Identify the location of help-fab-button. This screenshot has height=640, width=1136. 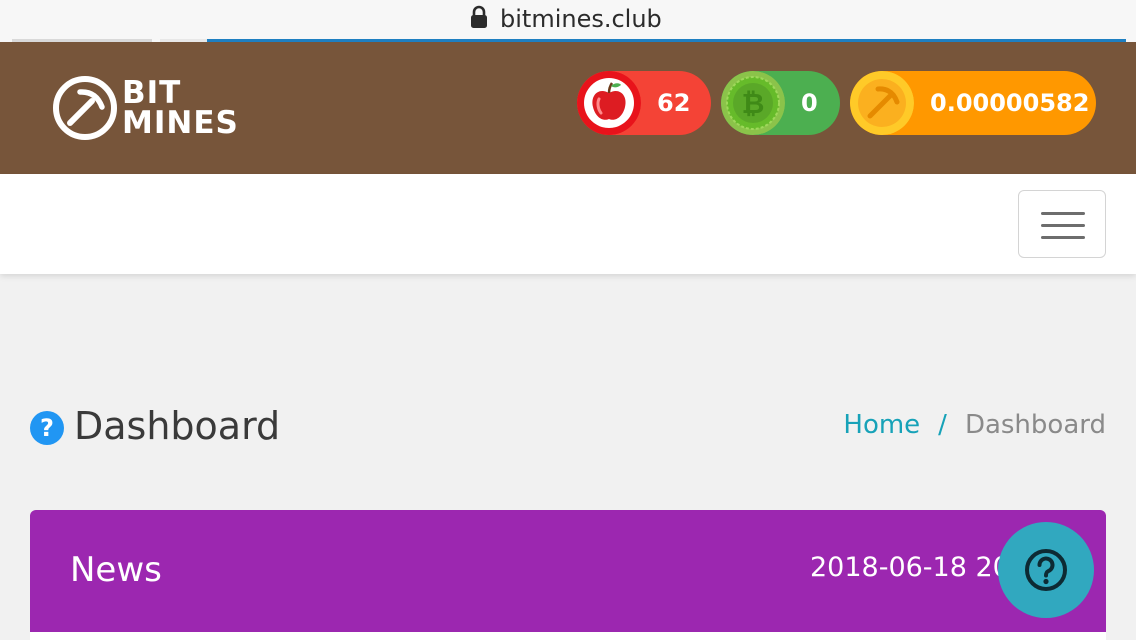
(1046, 570).